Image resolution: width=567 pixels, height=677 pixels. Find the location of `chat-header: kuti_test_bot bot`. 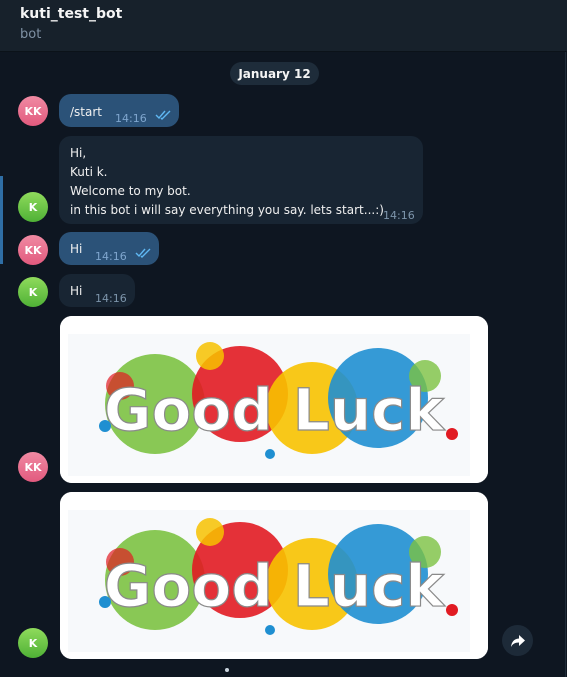

chat-header: kuti_test_bot bot is located at coordinates (283, 26).